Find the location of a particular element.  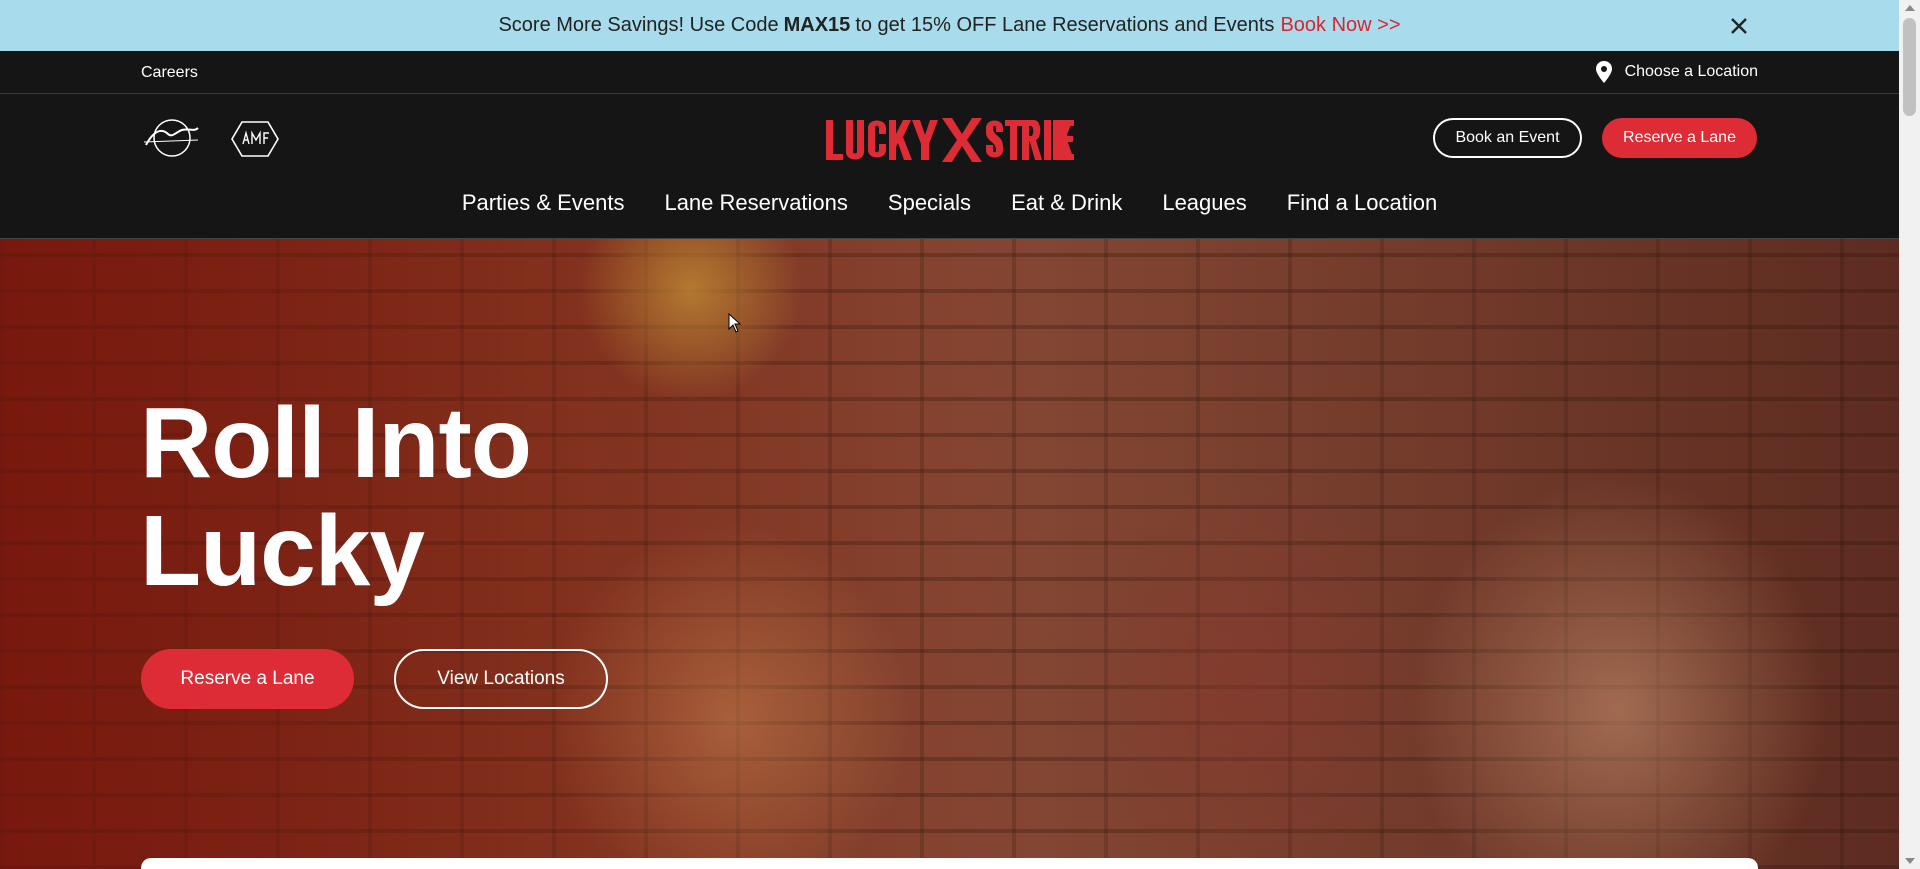

map-pin-icon is located at coordinates (1603, 72).